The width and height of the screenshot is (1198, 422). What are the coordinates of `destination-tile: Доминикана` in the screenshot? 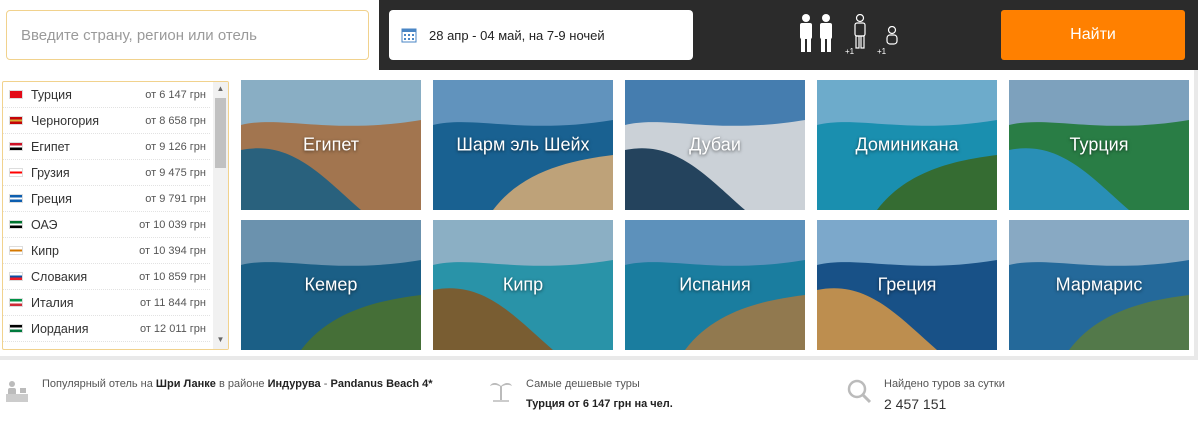 It's located at (907, 145).